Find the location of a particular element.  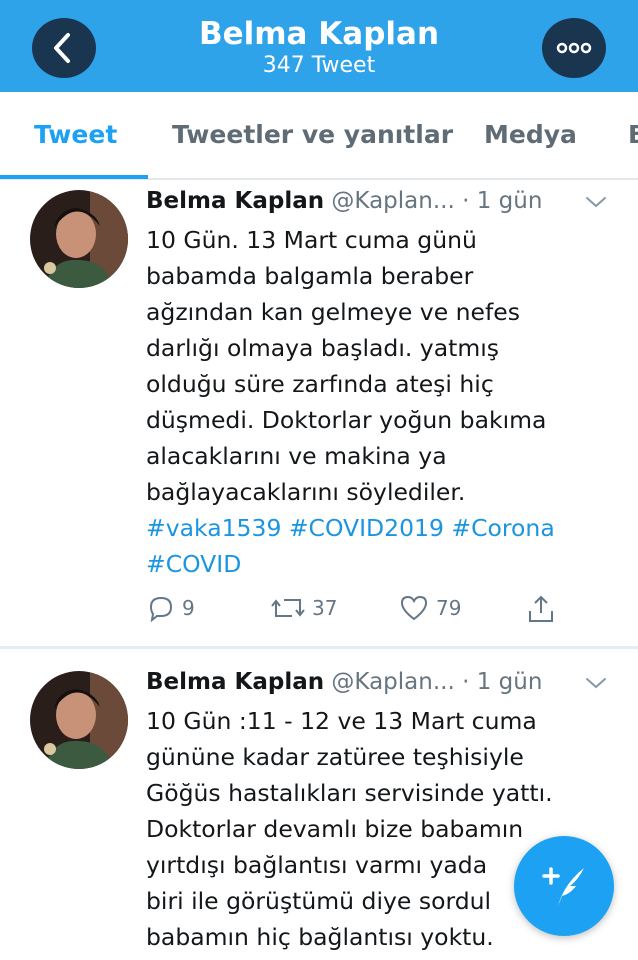

compose-tweet-button is located at coordinates (564, 886).